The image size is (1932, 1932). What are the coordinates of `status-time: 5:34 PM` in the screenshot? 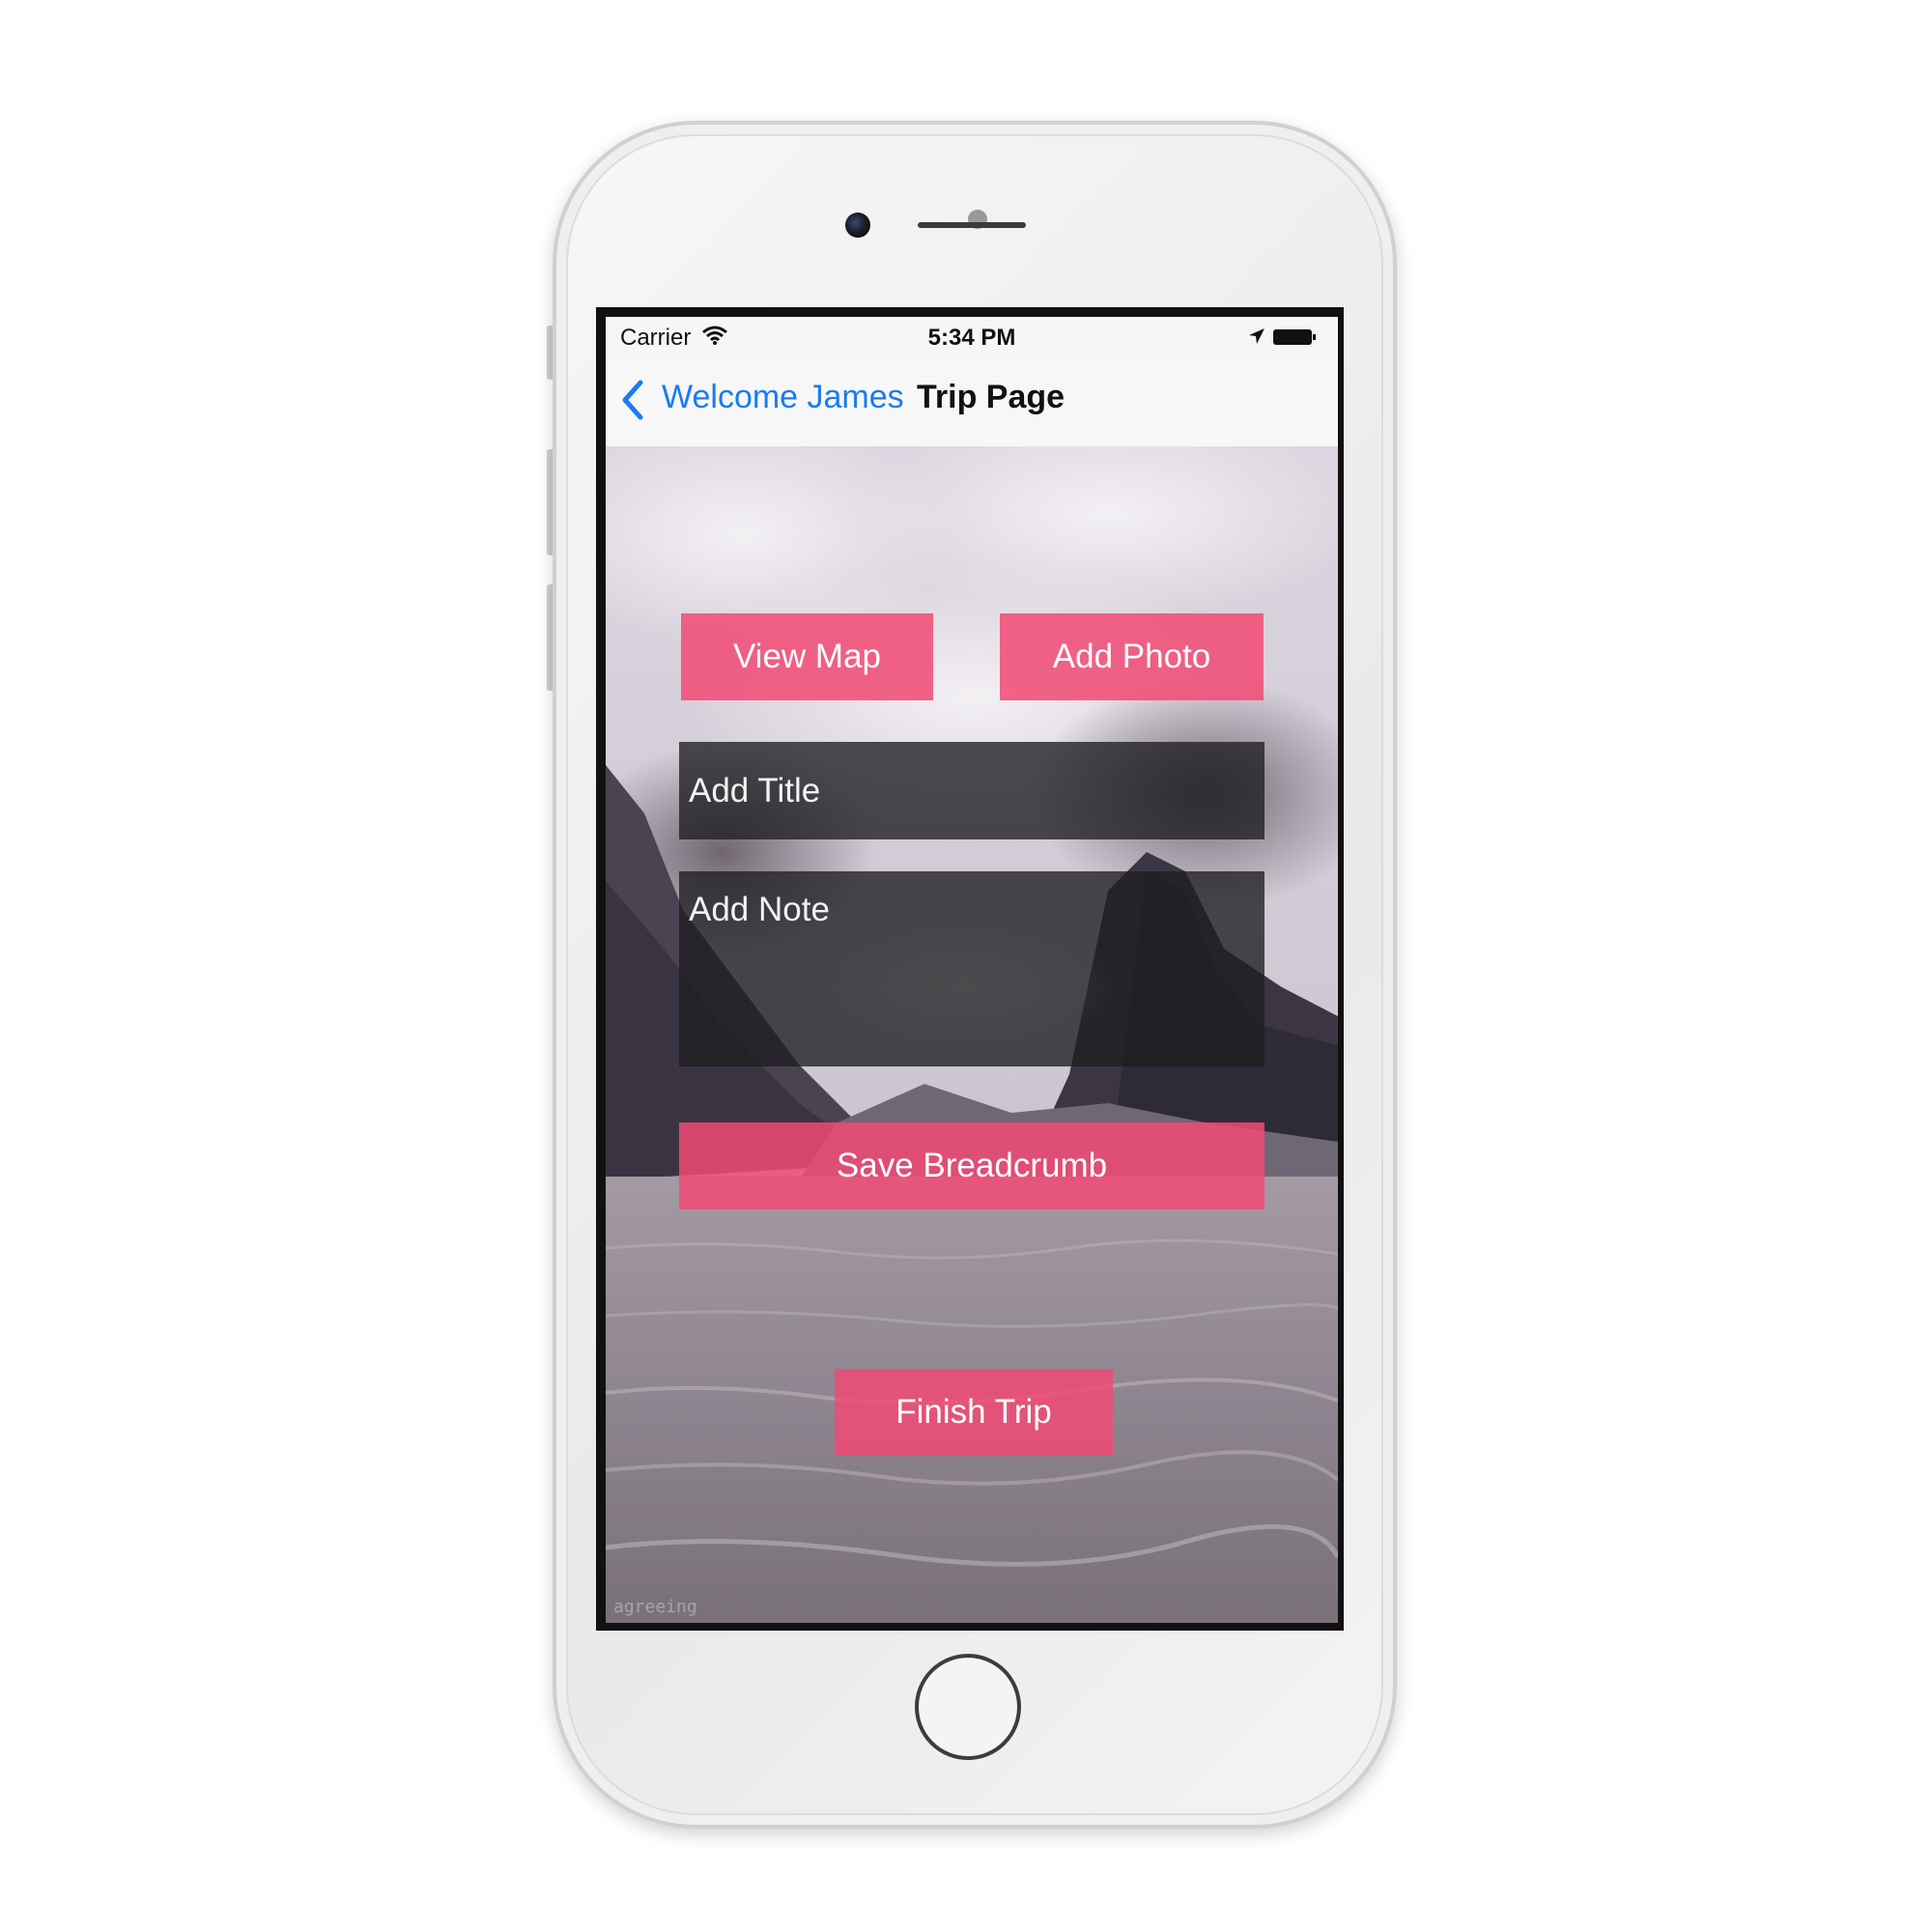 It's located at (971, 338).